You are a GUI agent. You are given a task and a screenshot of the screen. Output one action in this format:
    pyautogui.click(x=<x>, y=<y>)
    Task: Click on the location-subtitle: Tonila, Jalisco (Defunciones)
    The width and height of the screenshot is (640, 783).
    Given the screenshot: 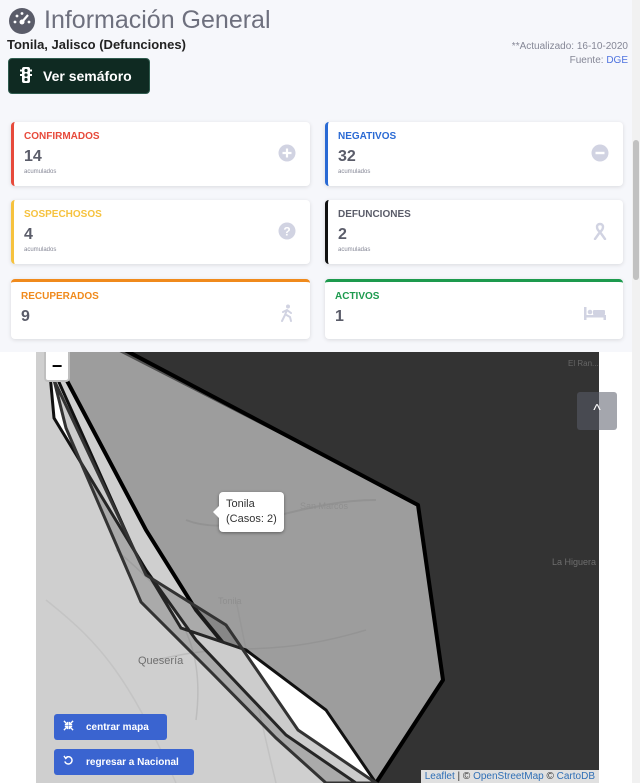 What is the action you would take?
    pyautogui.click(x=96, y=44)
    